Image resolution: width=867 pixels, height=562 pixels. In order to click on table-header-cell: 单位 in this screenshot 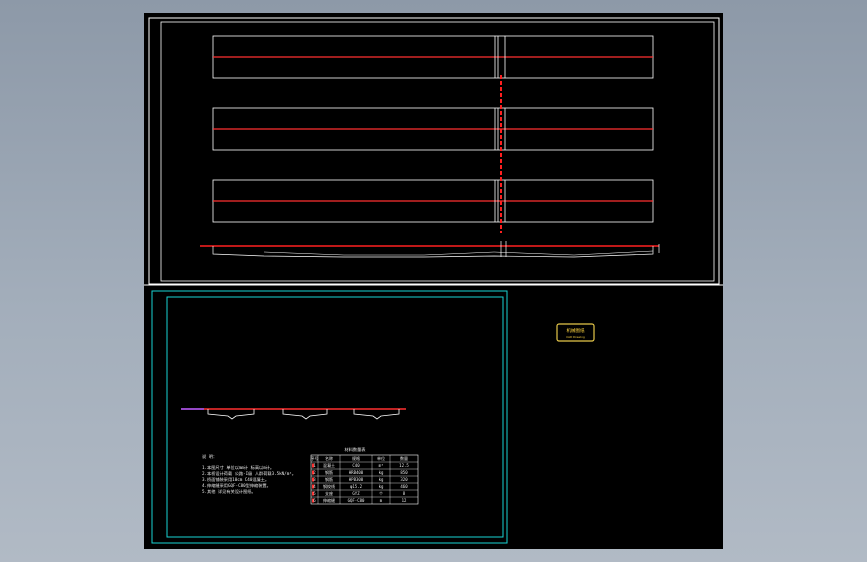, I will do `click(381, 458)`.